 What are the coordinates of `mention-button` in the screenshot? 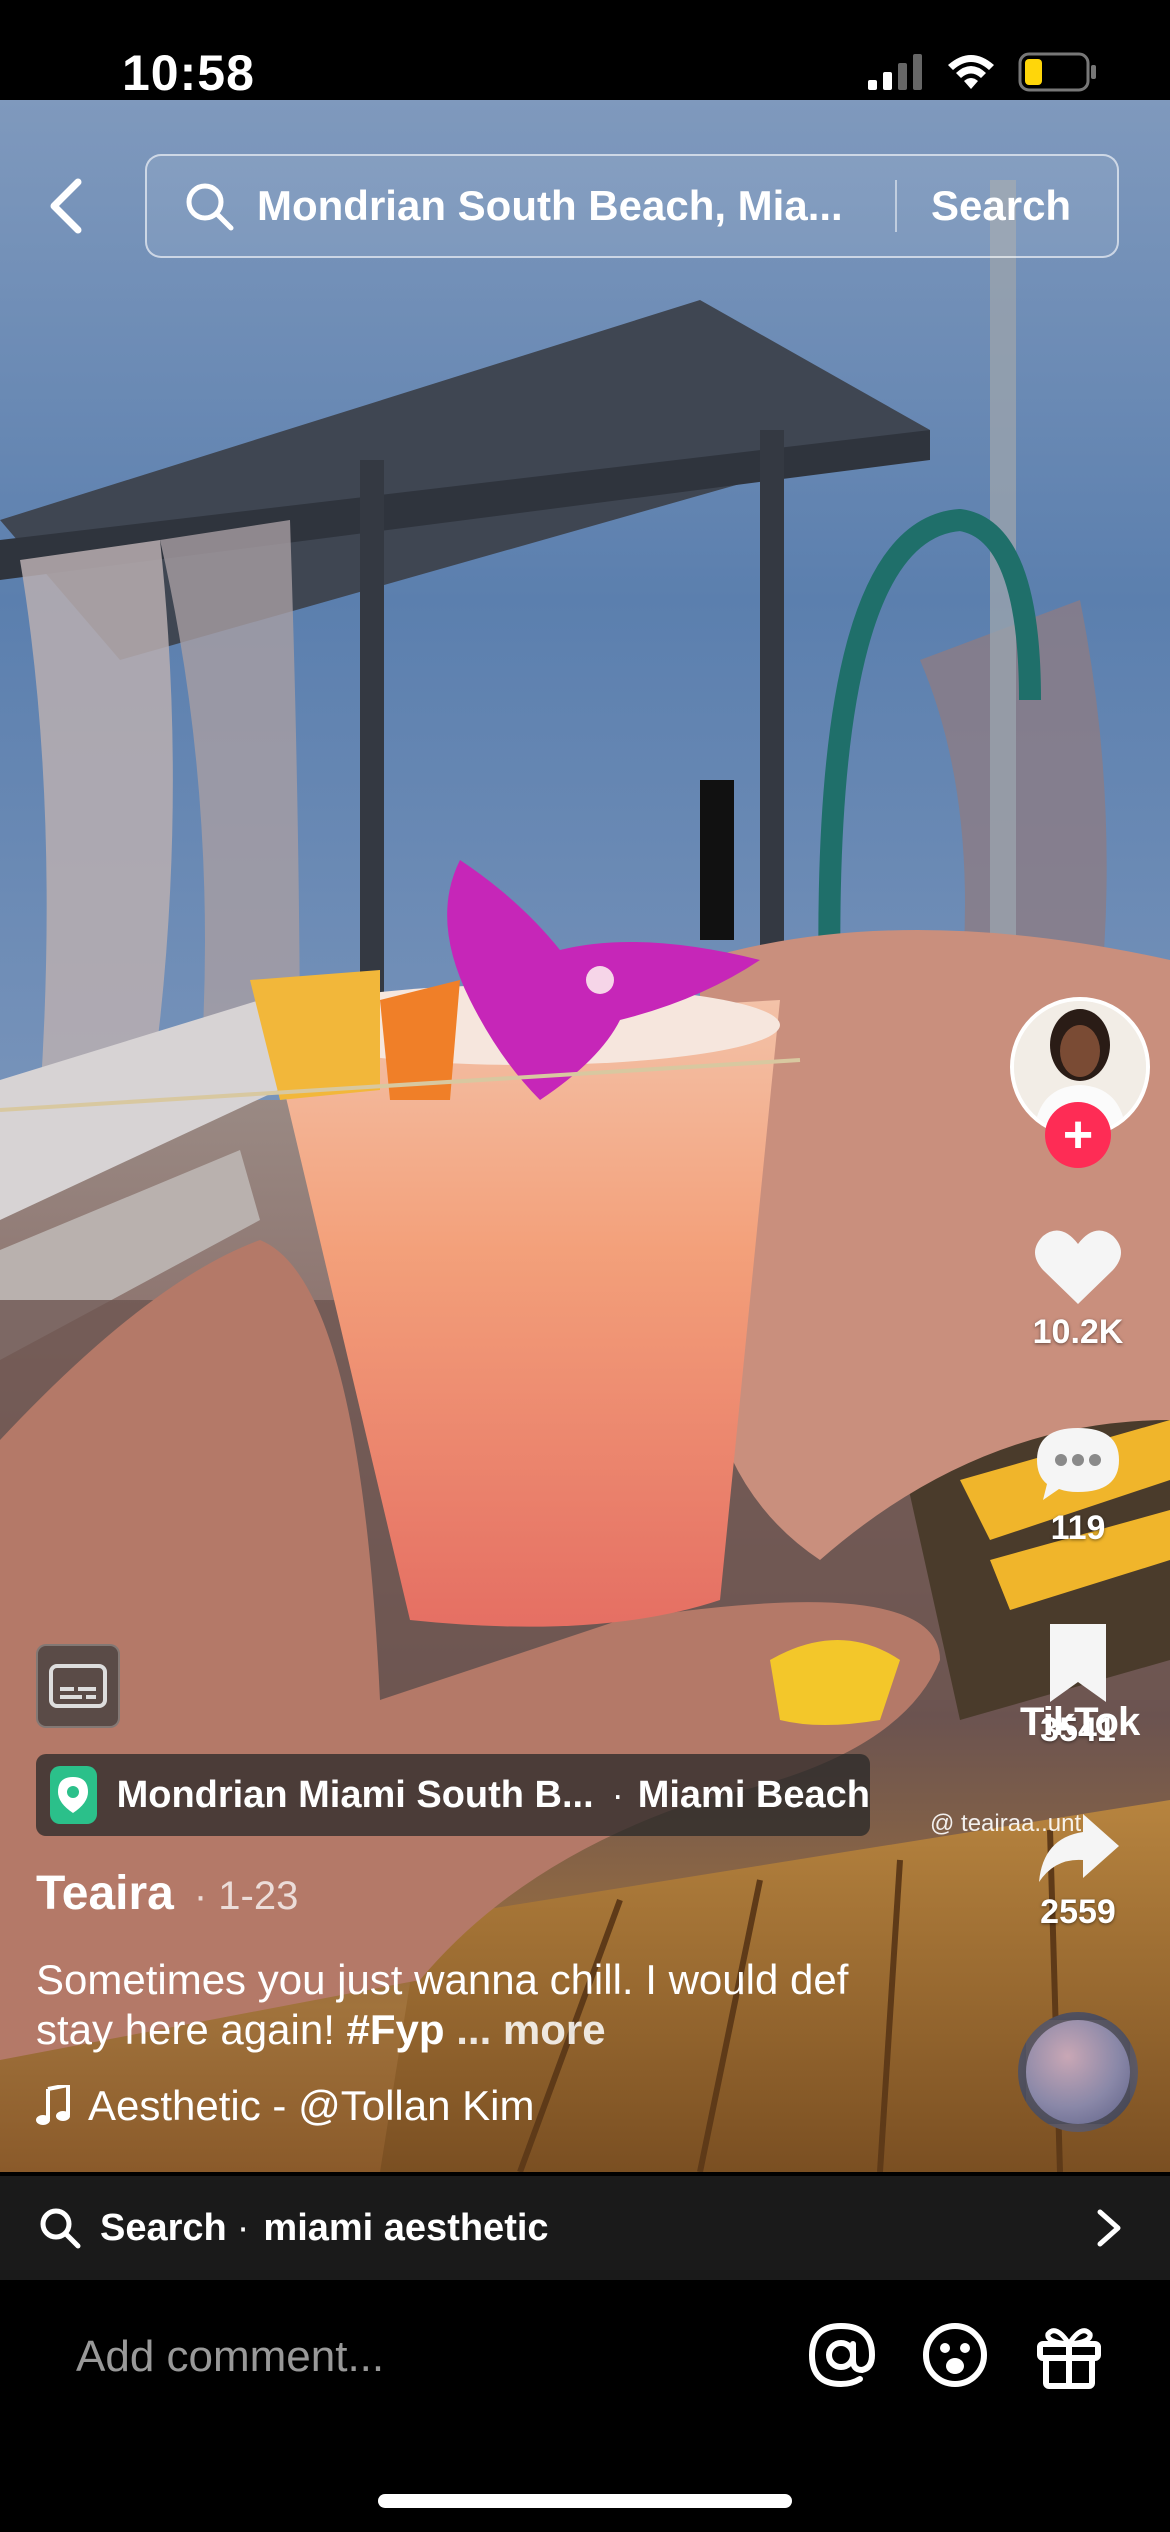 It's located at (841, 2355).